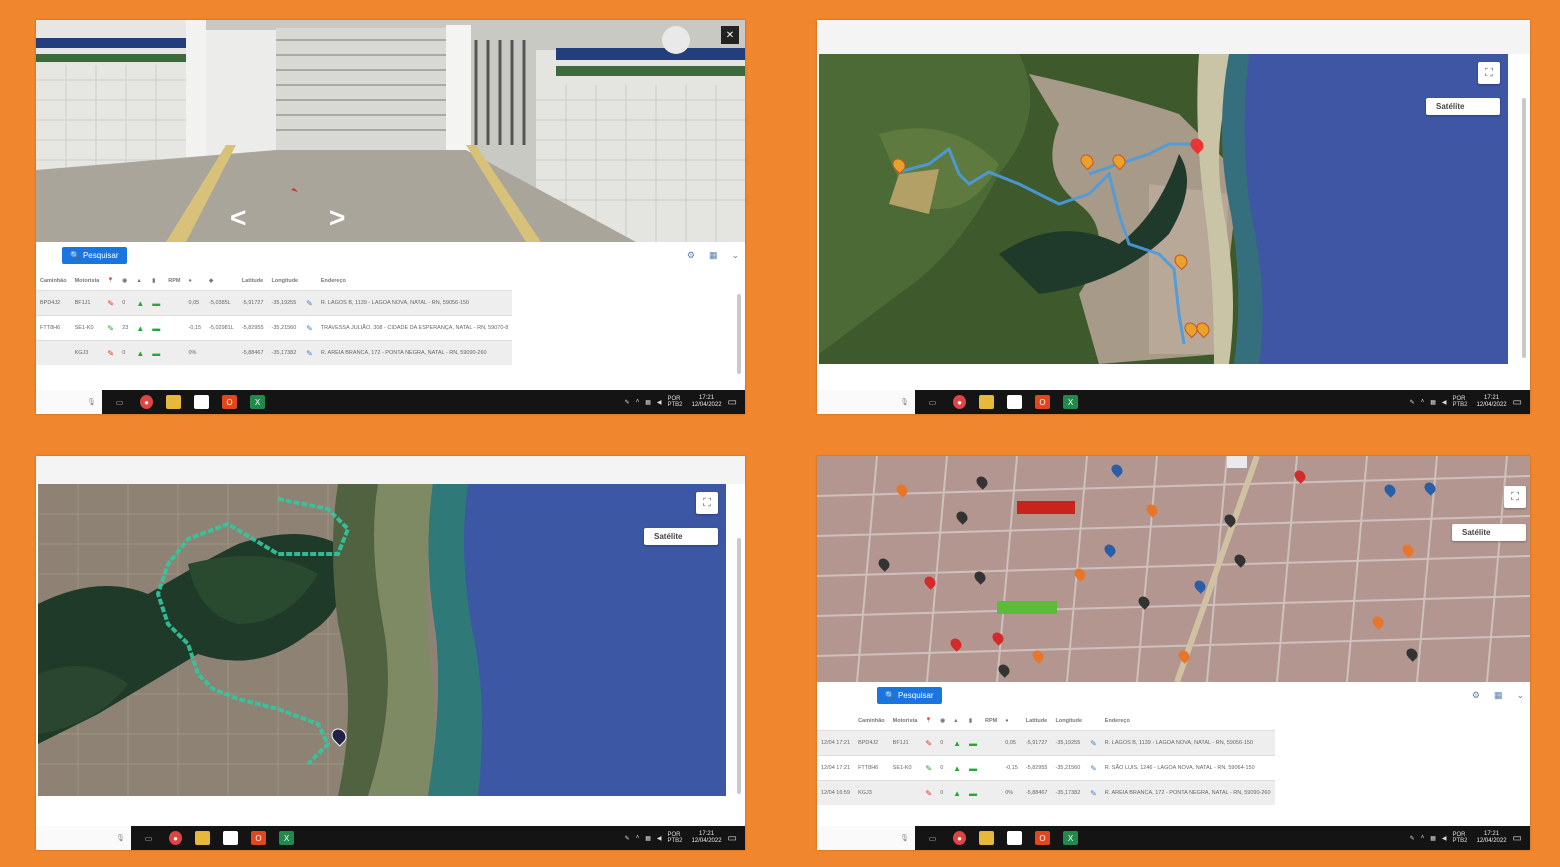 The width and height of the screenshot is (1560, 867). I want to click on red-label-tag, so click(1046, 507).